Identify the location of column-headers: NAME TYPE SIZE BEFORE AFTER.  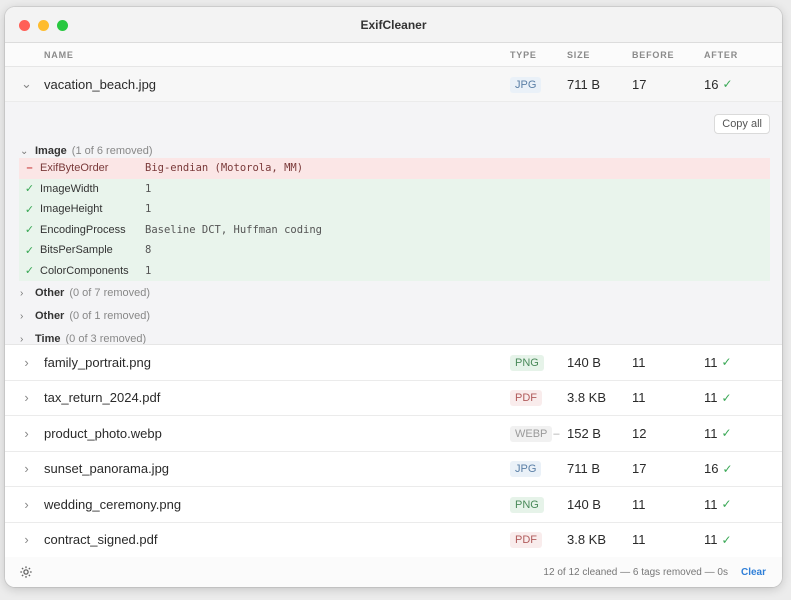
(393, 55).